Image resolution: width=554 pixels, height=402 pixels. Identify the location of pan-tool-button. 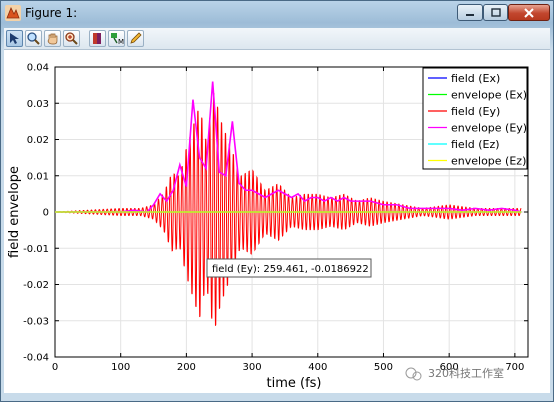
(52, 38).